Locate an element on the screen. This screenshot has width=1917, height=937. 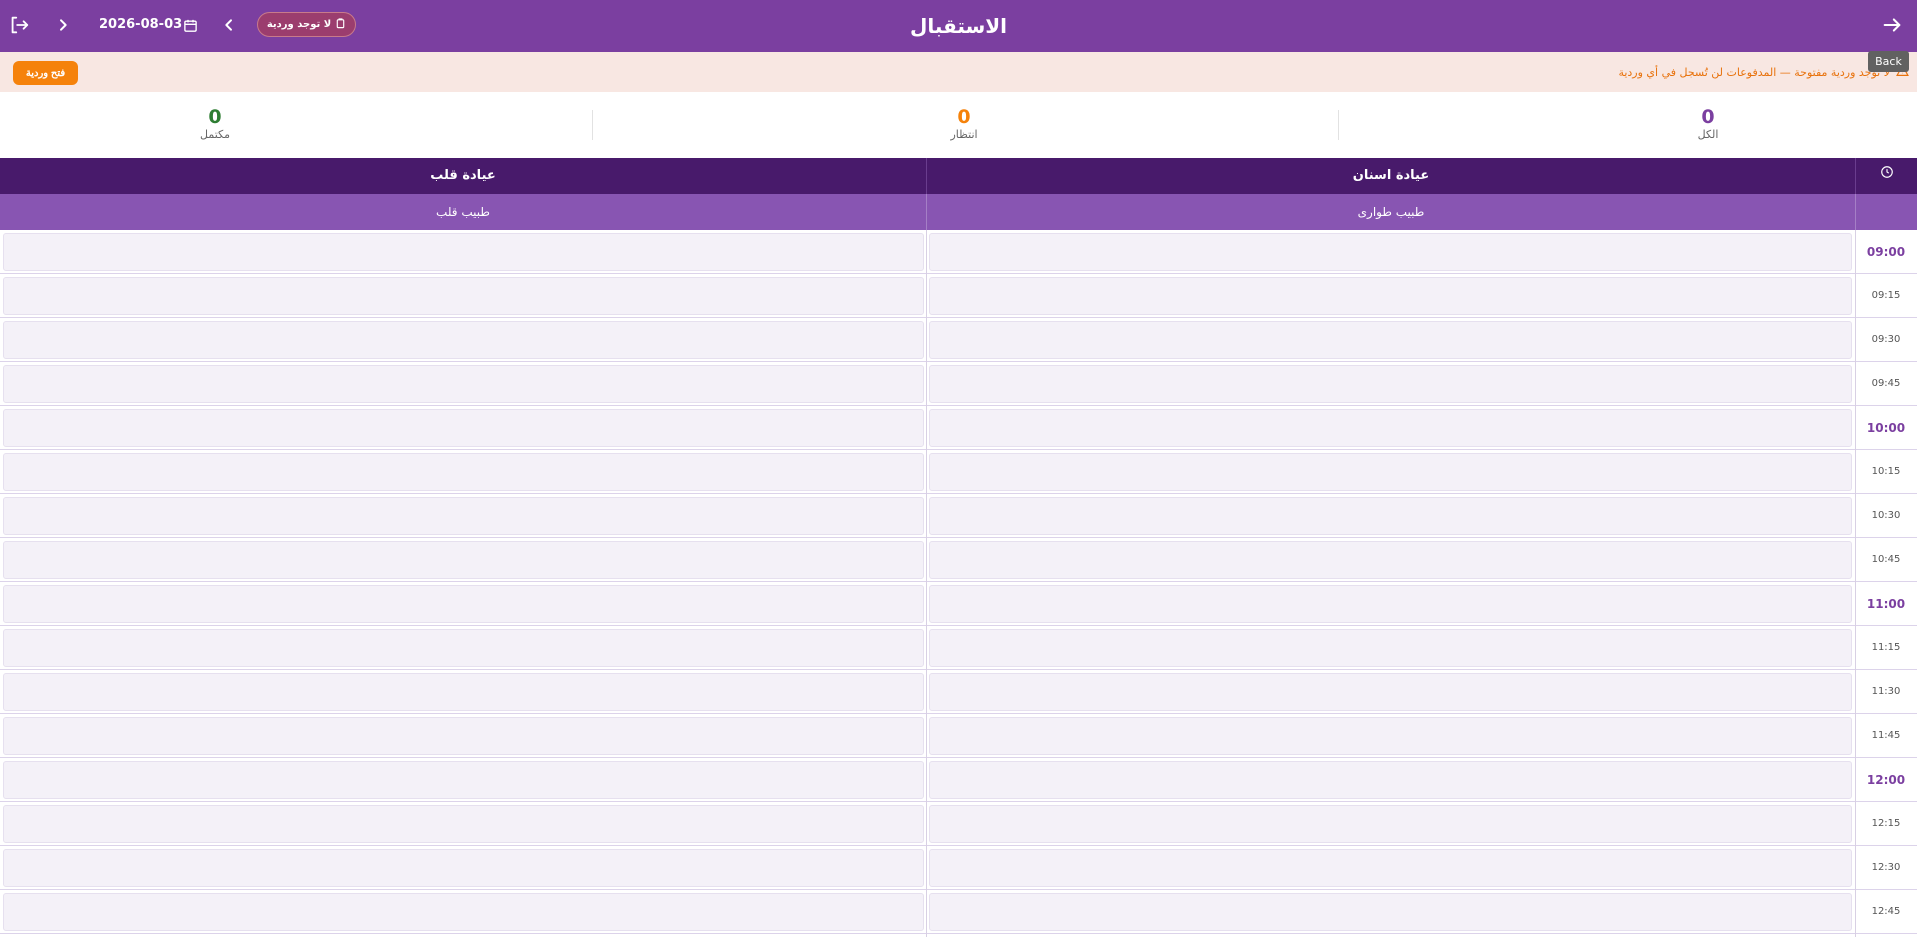
time-slot-label: 12:30 is located at coordinates (1886, 867).